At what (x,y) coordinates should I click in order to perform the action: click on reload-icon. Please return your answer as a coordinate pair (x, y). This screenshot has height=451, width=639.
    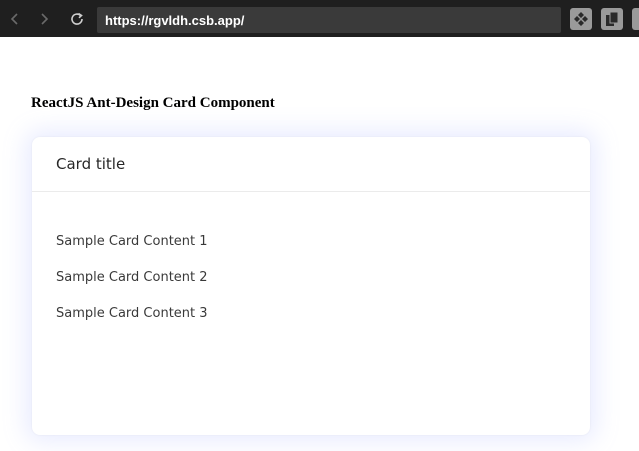
    Looking at the image, I should click on (77, 19).